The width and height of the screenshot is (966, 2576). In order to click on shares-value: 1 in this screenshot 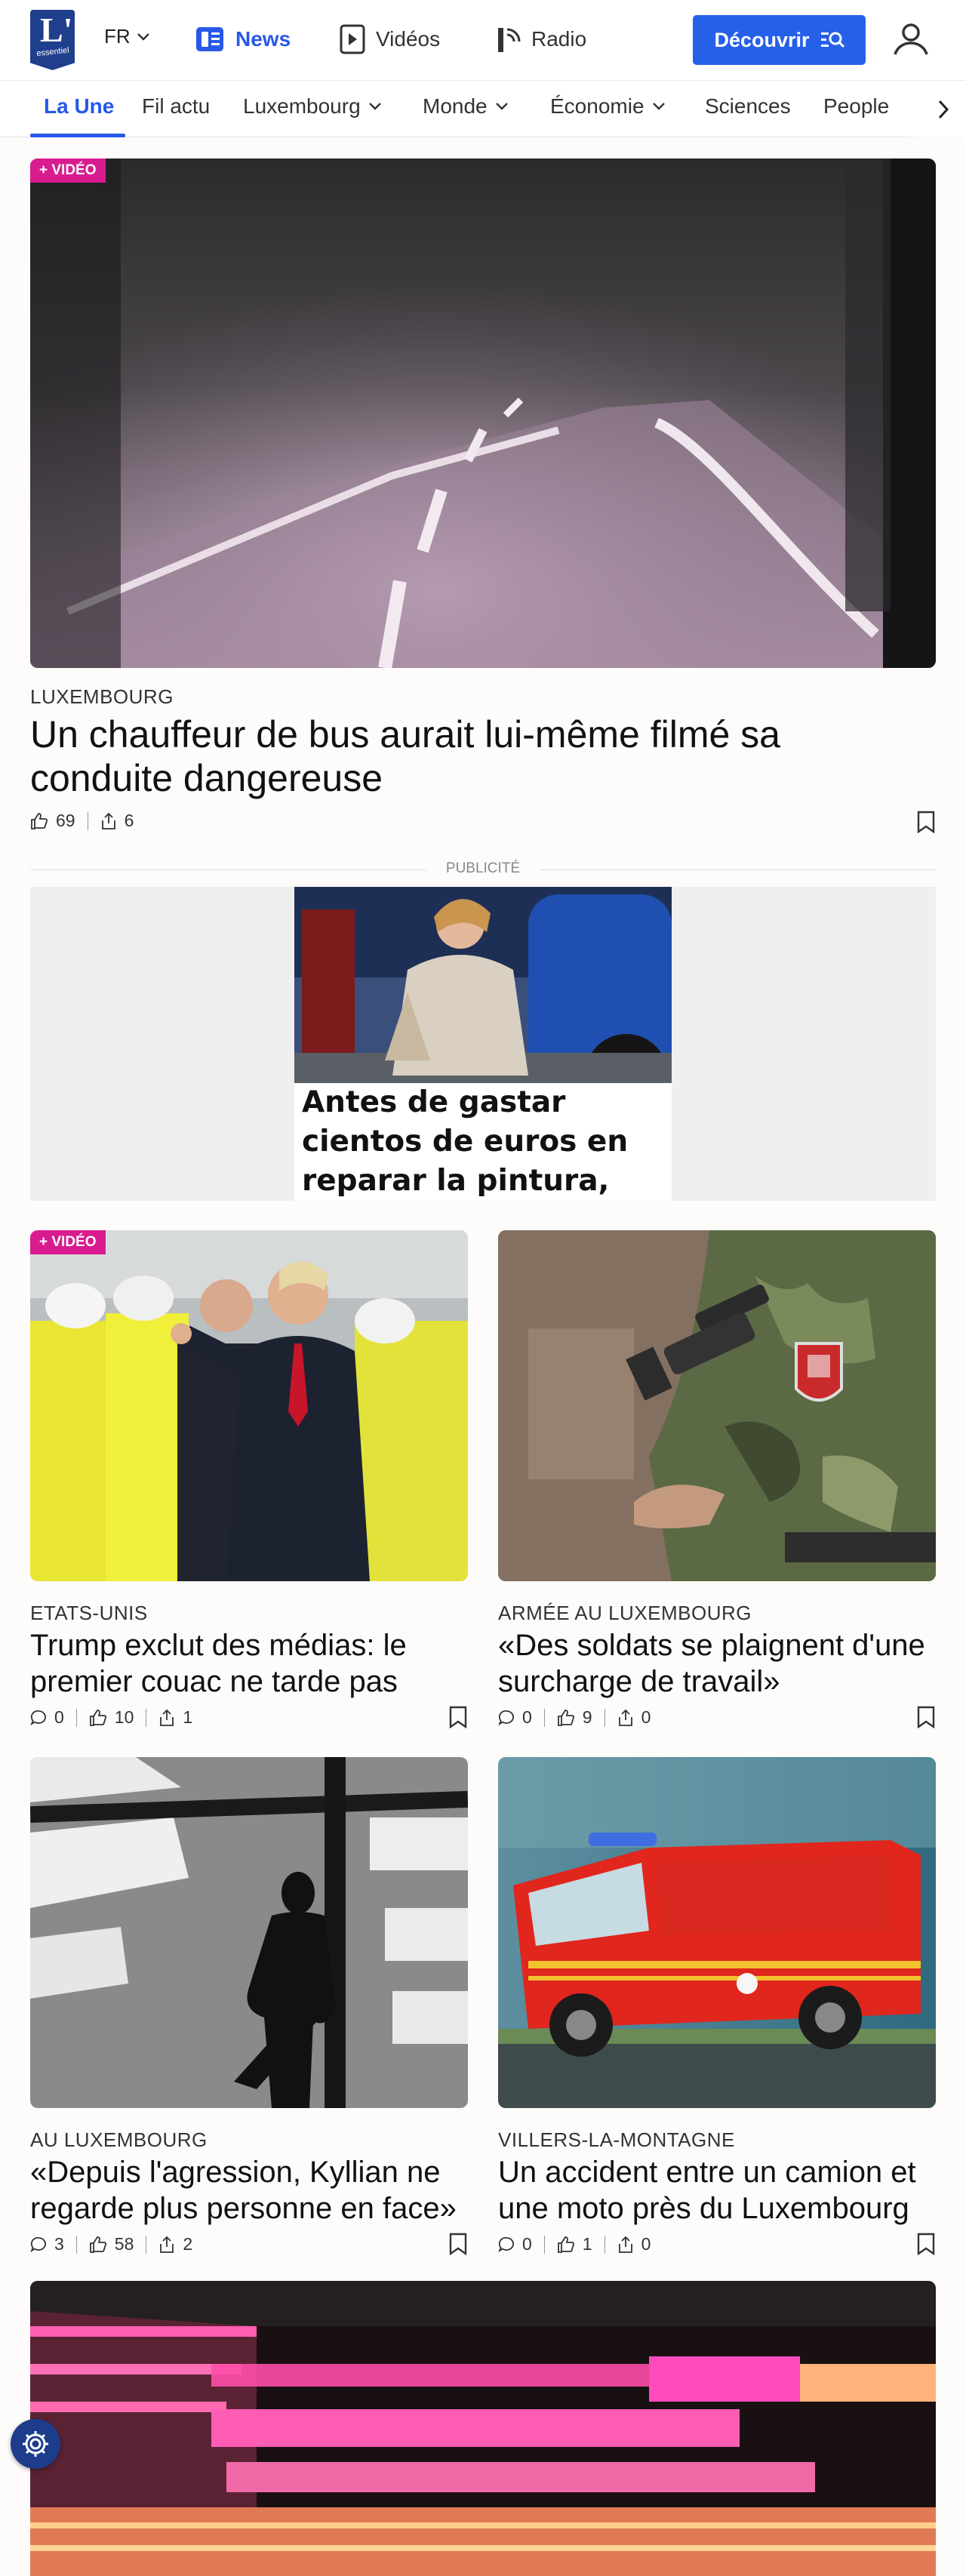, I will do `click(188, 1717)`.